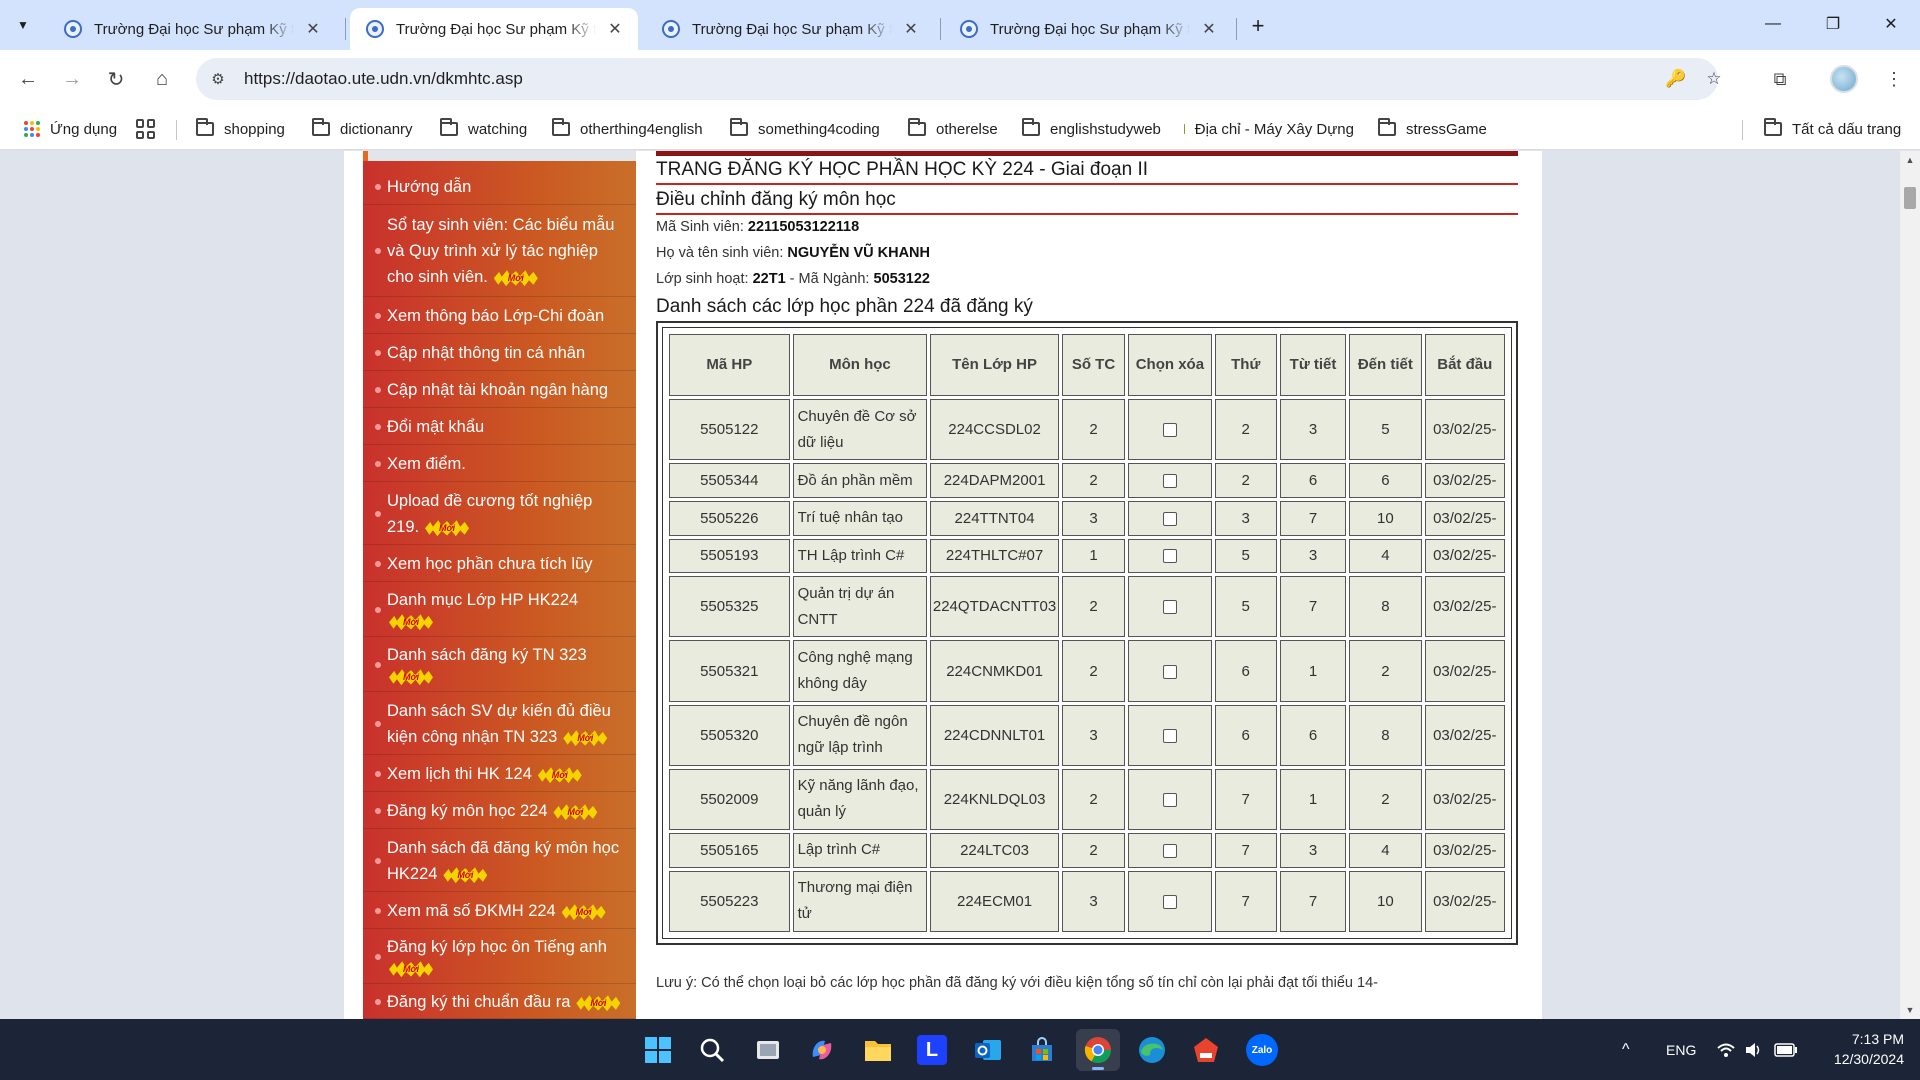 Image resolution: width=1920 pixels, height=1080 pixels. Describe the element at coordinates (1262, 1050) in the screenshot. I see `zalo-button: Zalo` at that location.